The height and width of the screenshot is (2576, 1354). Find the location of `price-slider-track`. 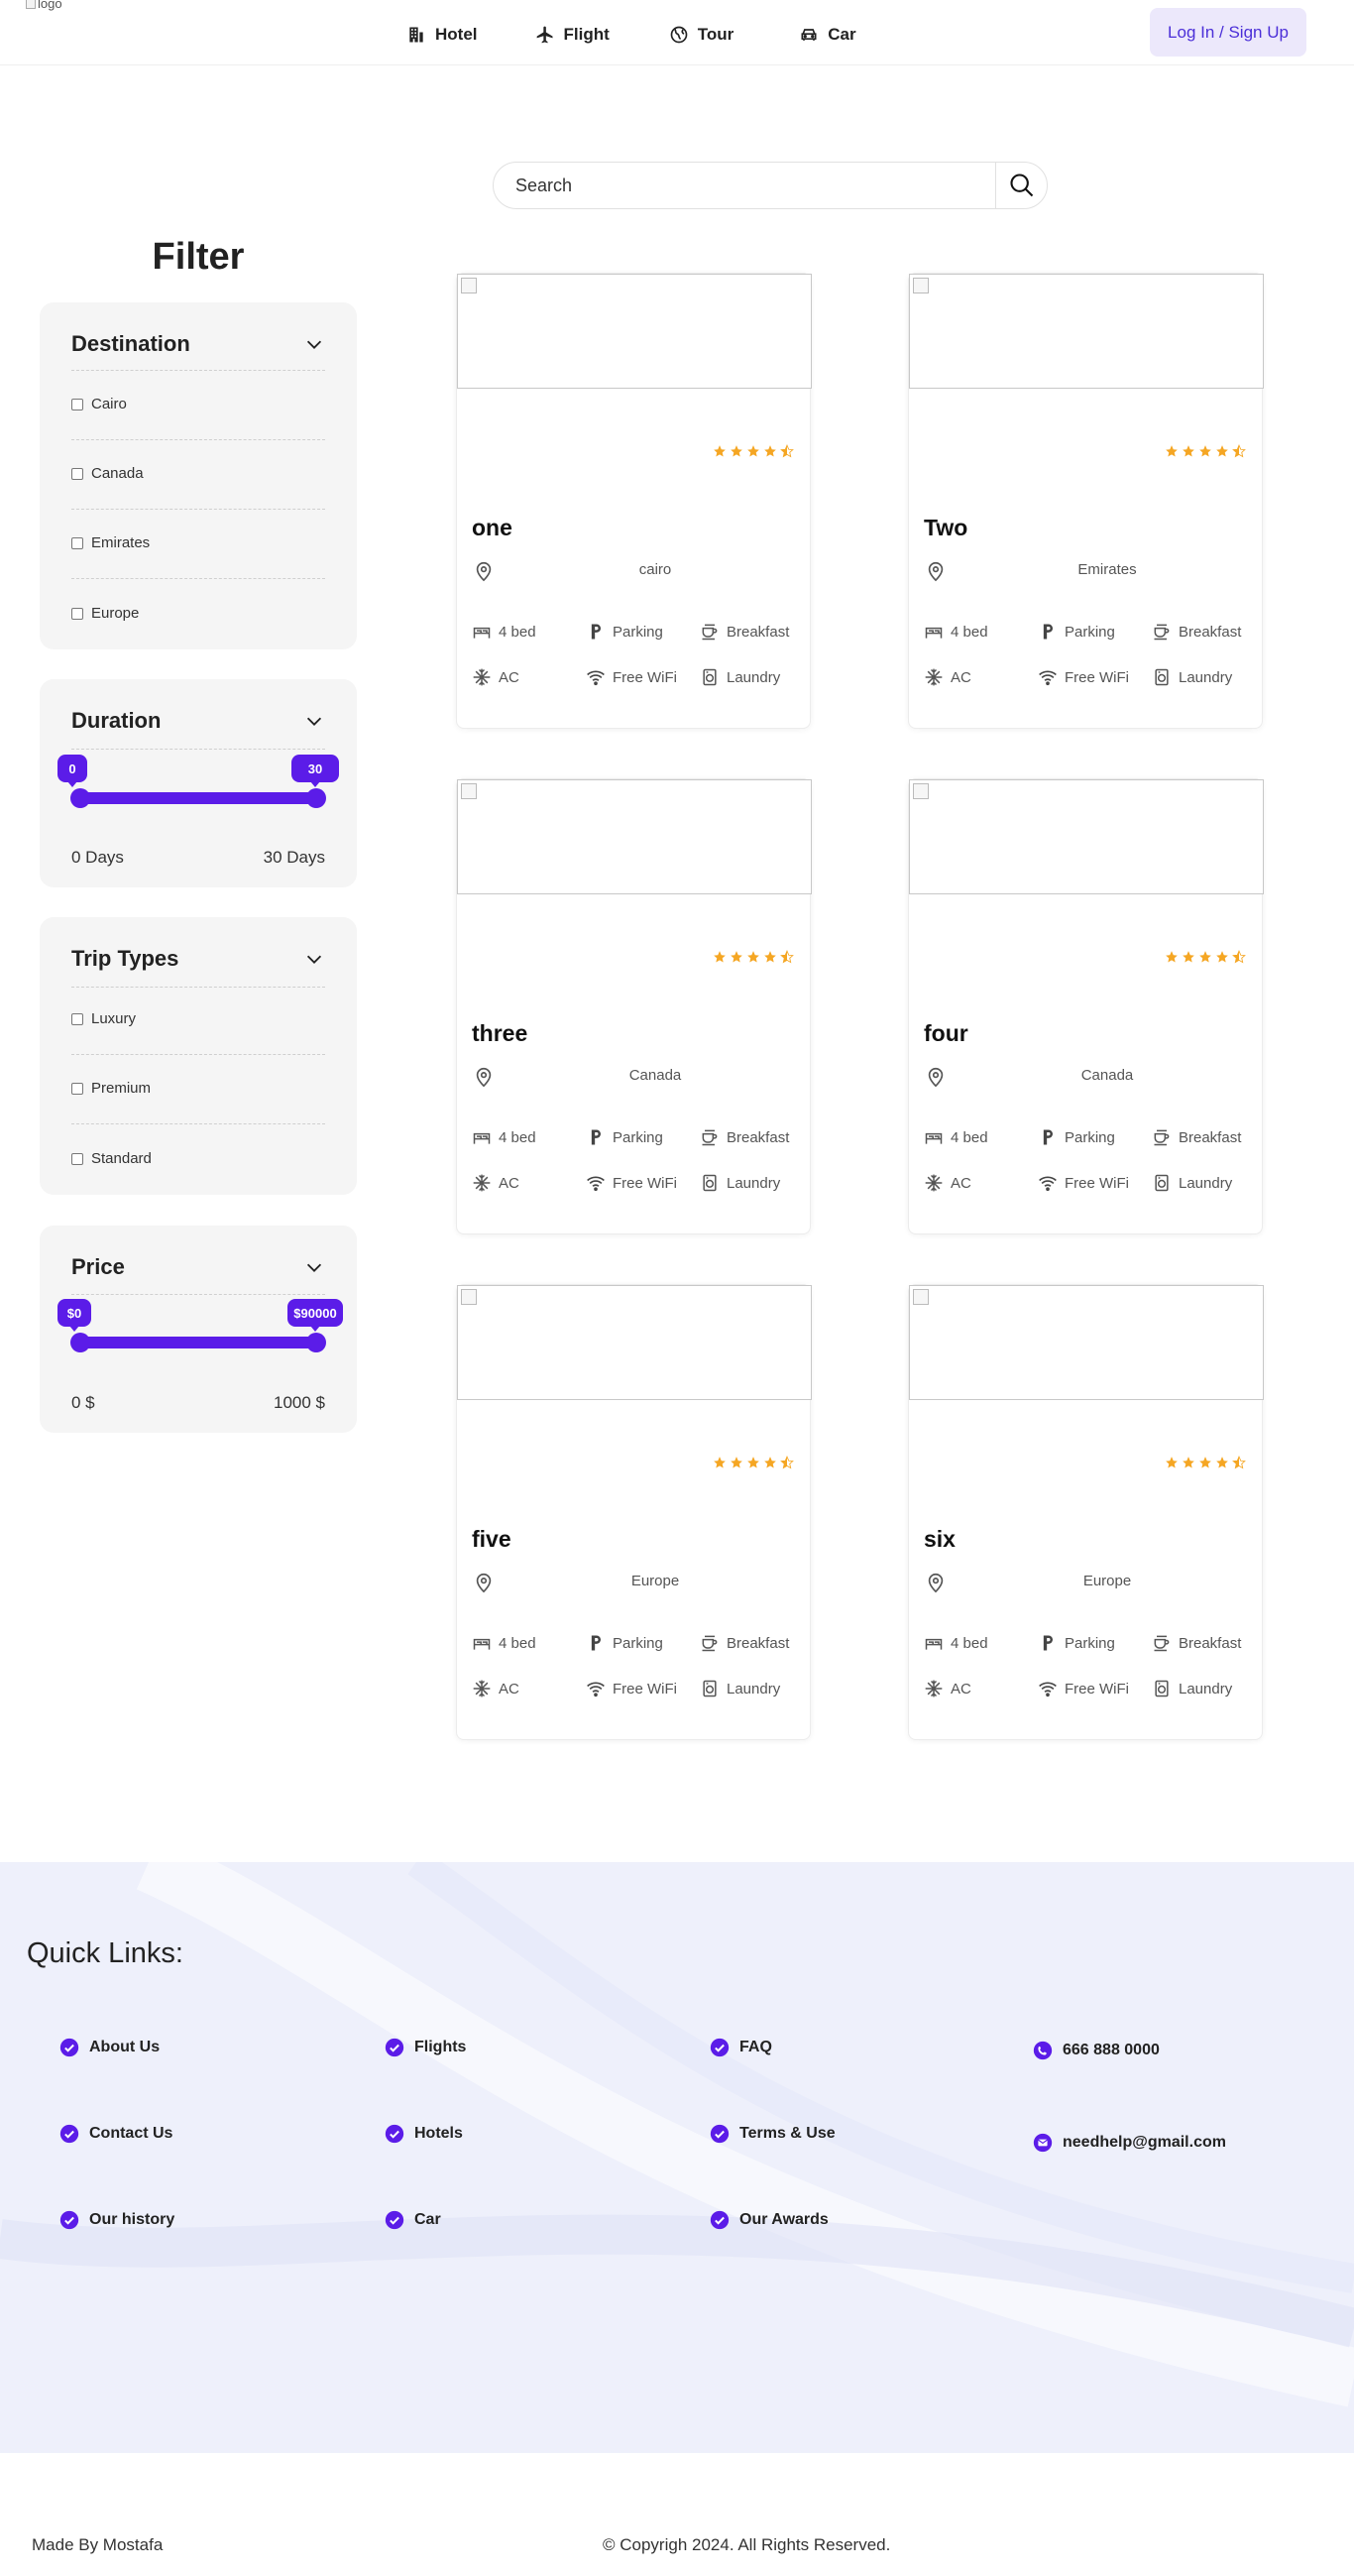

price-slider-track is located at coordinates (198, 1343).